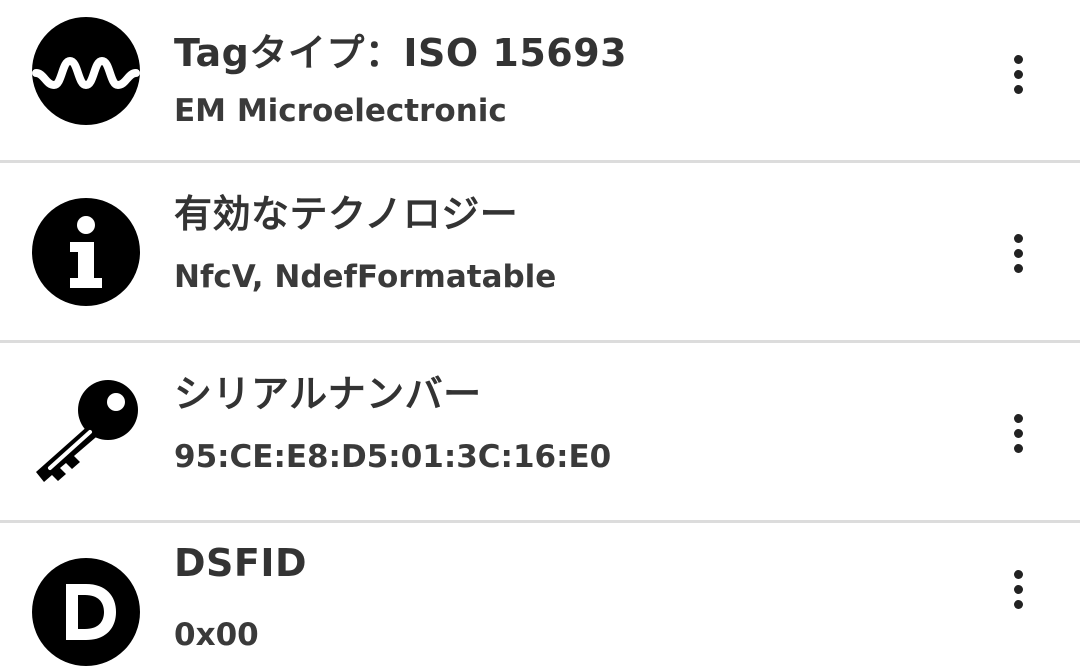 The height and width of the screenshot is (667, 1080). I want to click on item-title: 有効なテクノロジー, so click(346, 214).